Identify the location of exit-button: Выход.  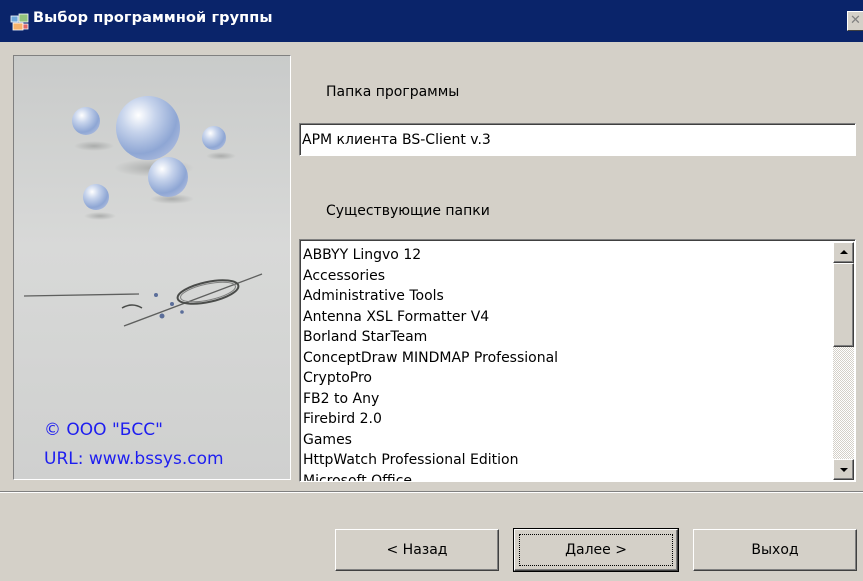
(775, 550).